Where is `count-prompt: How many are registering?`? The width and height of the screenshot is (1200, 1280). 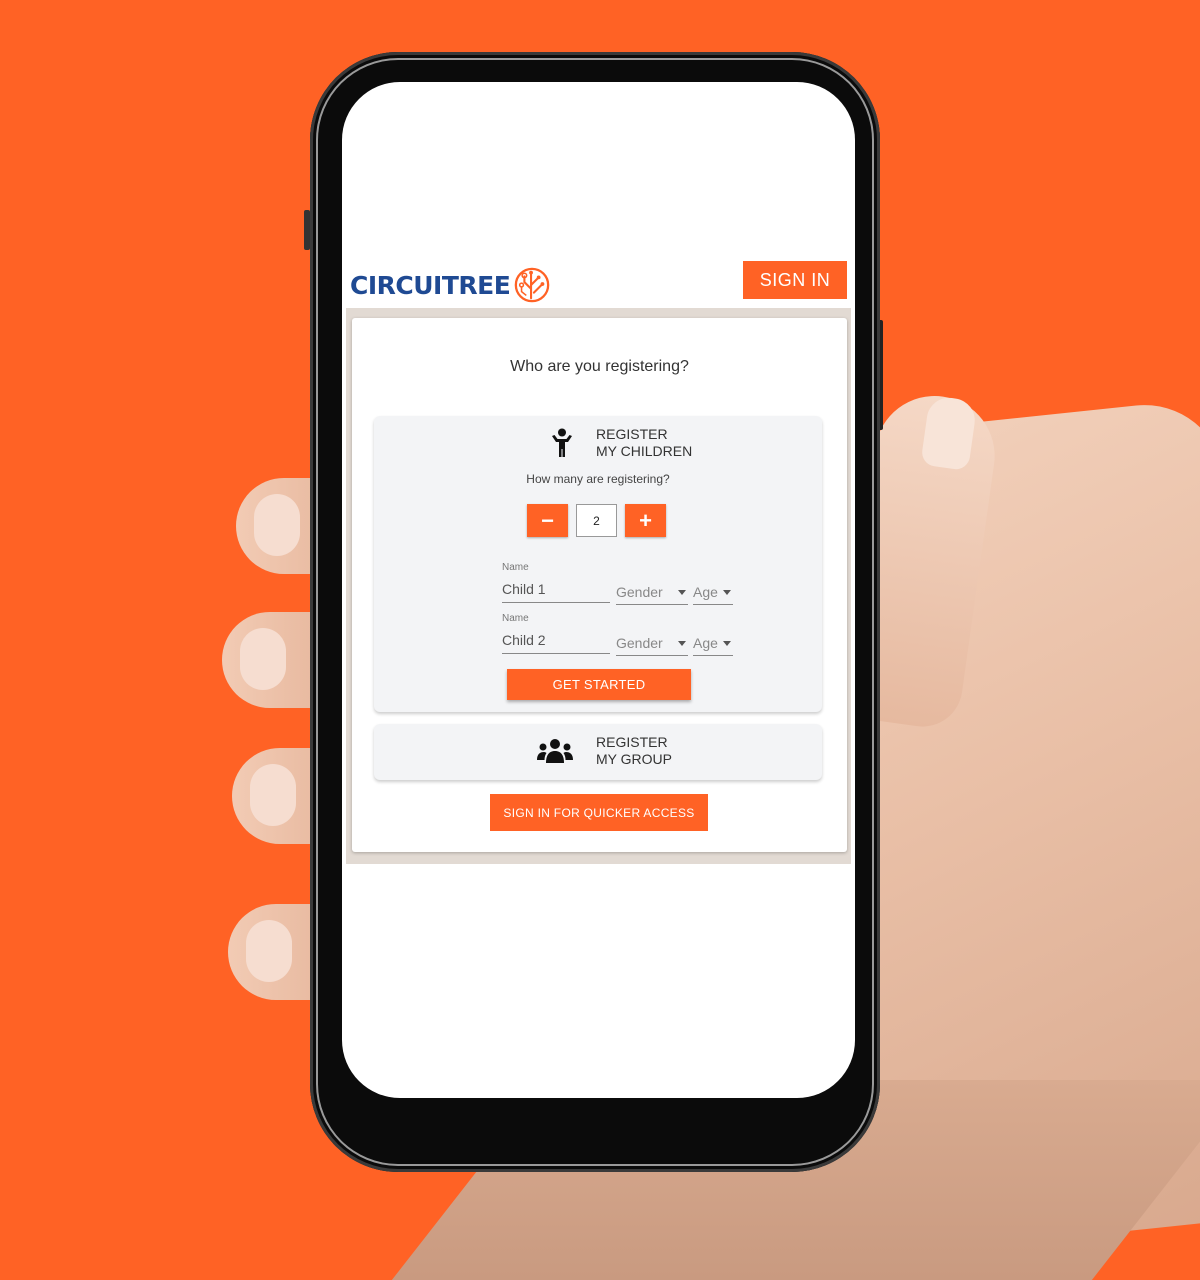
count-prompt: How many are registering? is located at coordinates (598, 479).